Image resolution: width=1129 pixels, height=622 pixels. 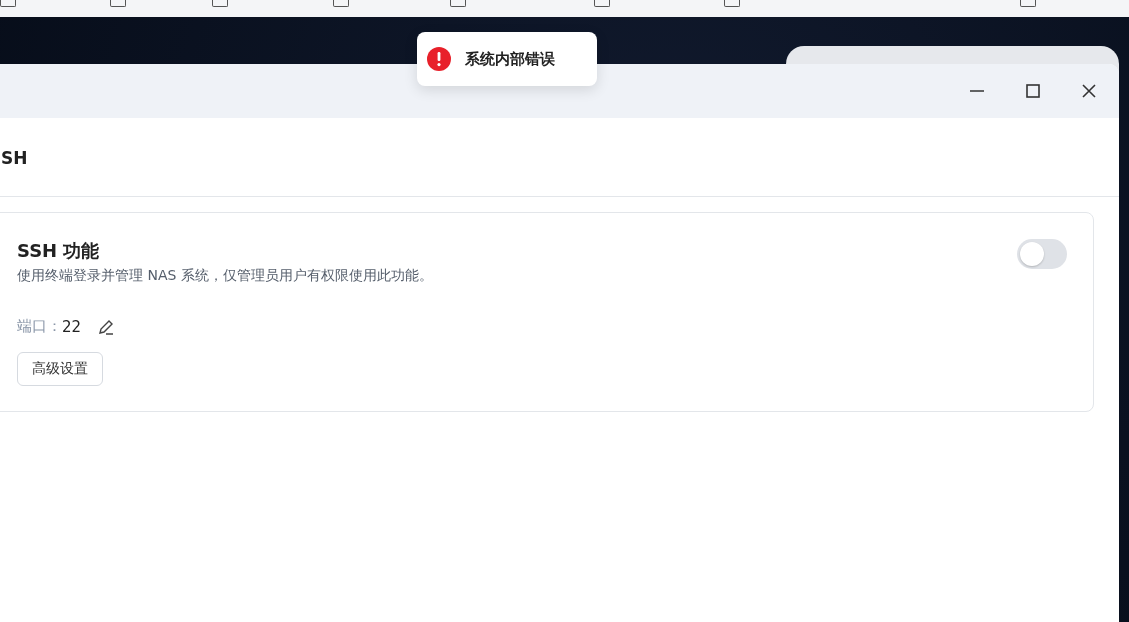 What do you see at coordinates (225, 276) in the screenshot?
I see `setting-description: 使用终端登录并管理 NAS 系统，仅管理员用户有权限使用此功能。` at bounding box center [225, 276].